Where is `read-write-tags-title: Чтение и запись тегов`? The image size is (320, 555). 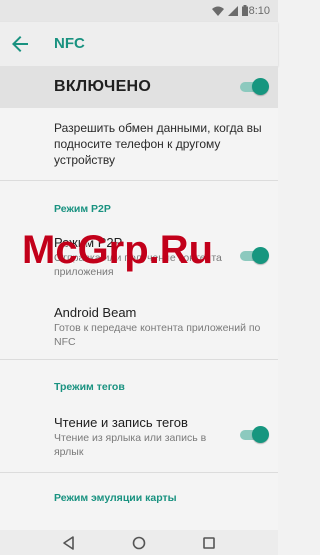 read-write-tags-title: Чтение и запись тегов is located at coordinates (121, 422).